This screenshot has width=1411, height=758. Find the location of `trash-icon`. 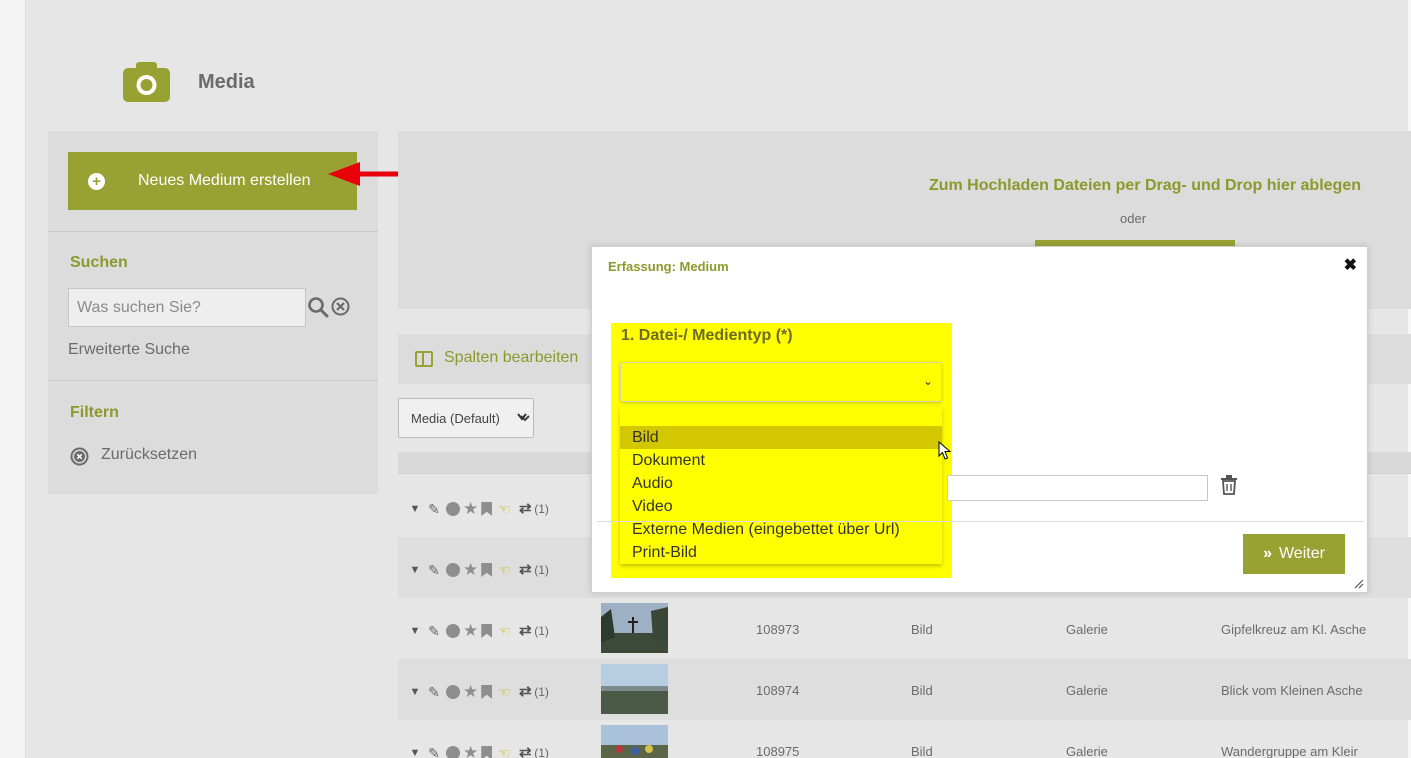

trash-icon is located at coordinates (1229, 485).